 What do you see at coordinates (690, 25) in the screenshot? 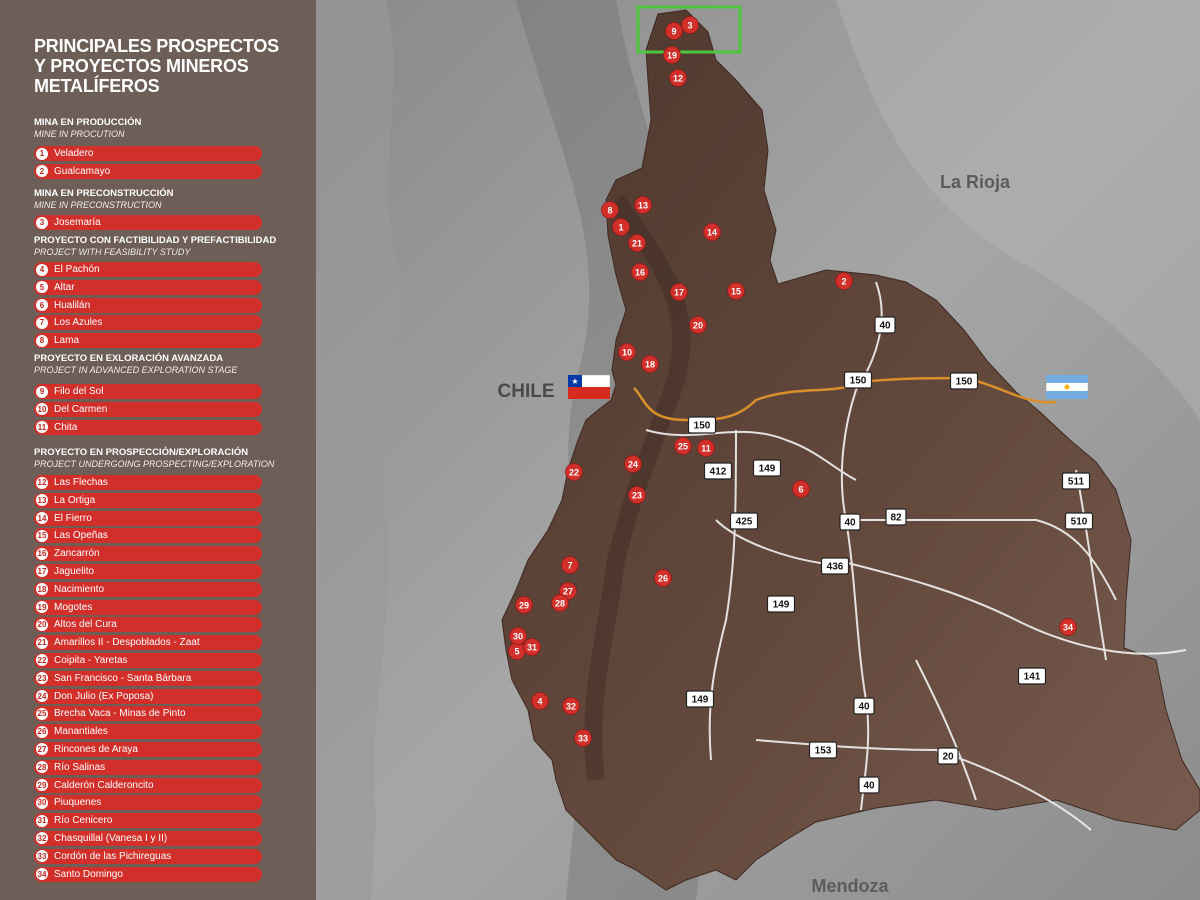
I see `mine-pin-3: 3` at bounding box center [690, 25].